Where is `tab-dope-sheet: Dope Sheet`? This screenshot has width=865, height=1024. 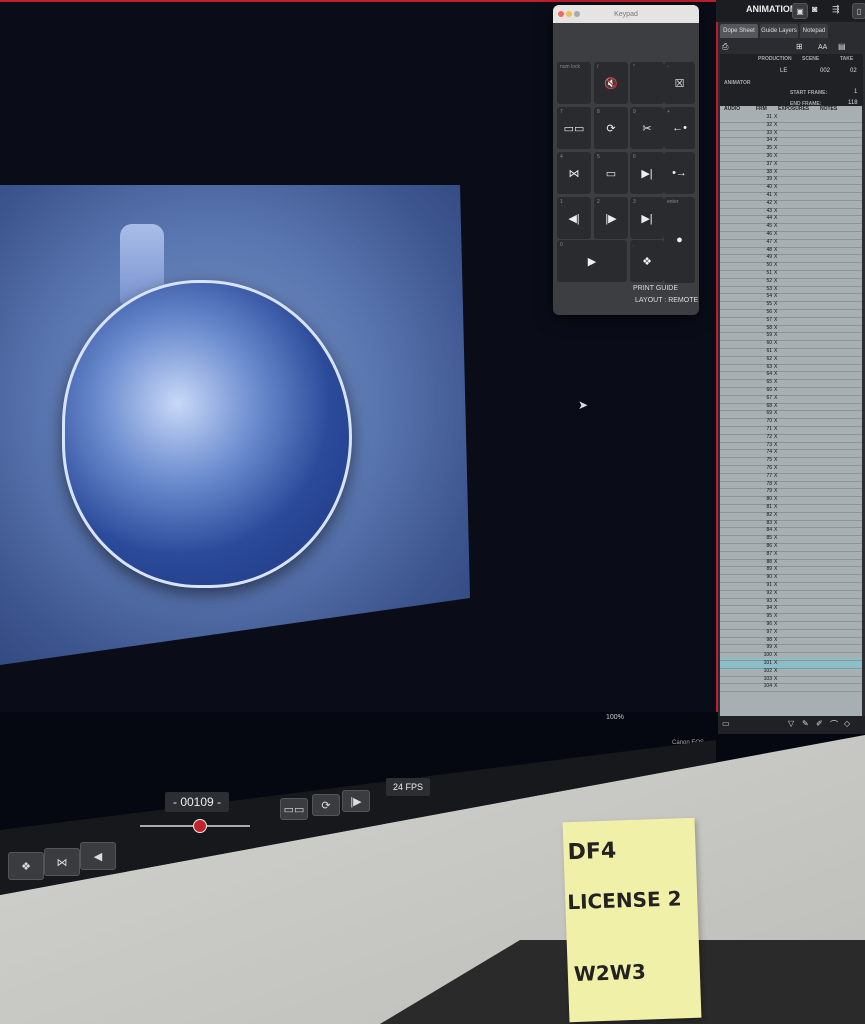 tab-dope-sheet: Dope Sheet is located at coordinates (739, 31).